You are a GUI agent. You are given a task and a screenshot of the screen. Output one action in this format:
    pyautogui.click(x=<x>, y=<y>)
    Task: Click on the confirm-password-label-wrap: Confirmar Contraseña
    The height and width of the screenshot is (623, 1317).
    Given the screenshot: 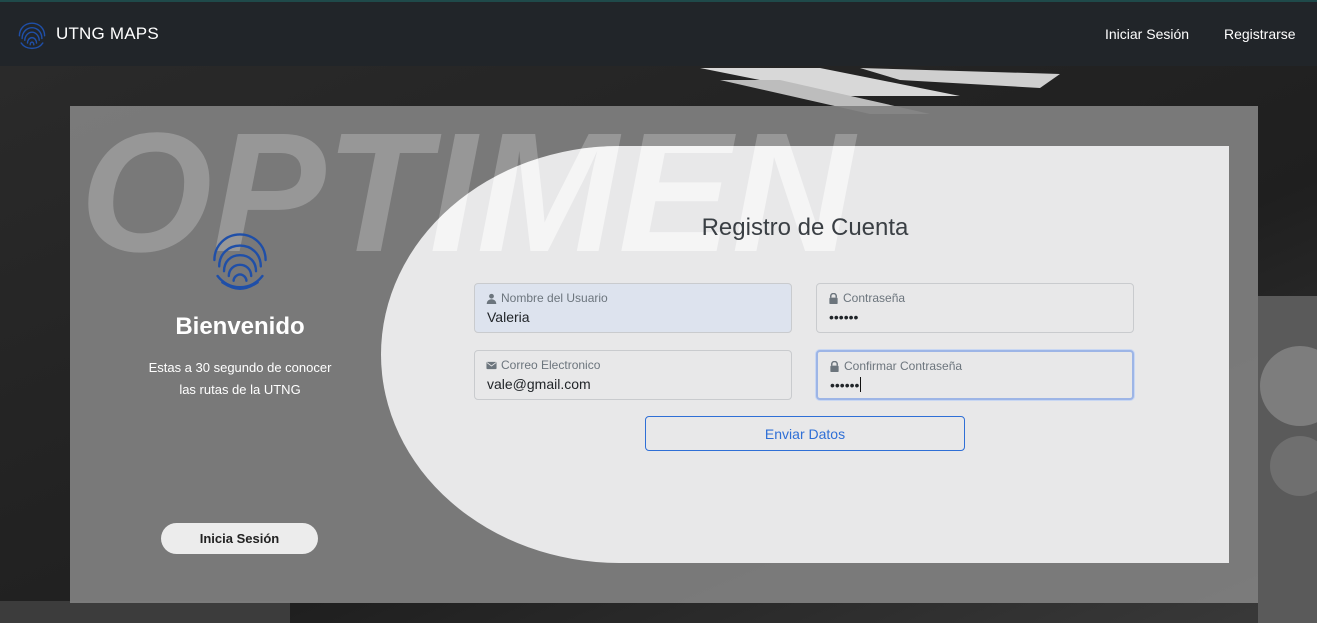 What is the action you would take?
    pyautogui.click(x=895, y=366)
    